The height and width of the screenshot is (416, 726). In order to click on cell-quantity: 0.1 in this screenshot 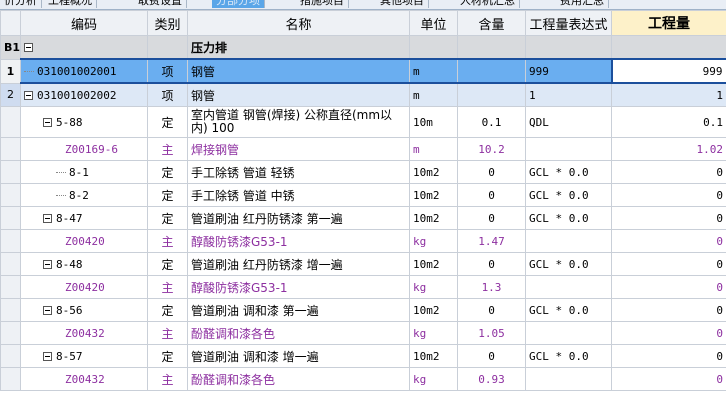, I will do `click(668, 122)`.